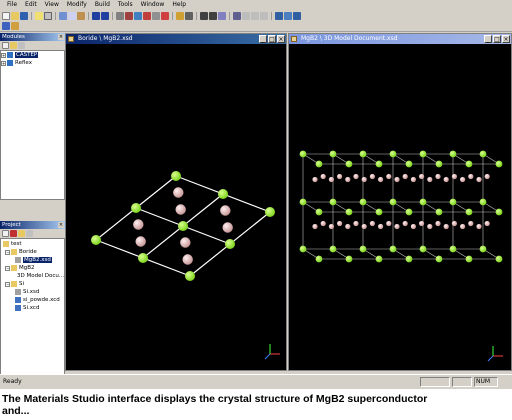 This screenshot has width=512, height=420. What do you see at coordinates (72, 15) in the screenshot?
I see `copy-icon` at bounding box center [72, 15].